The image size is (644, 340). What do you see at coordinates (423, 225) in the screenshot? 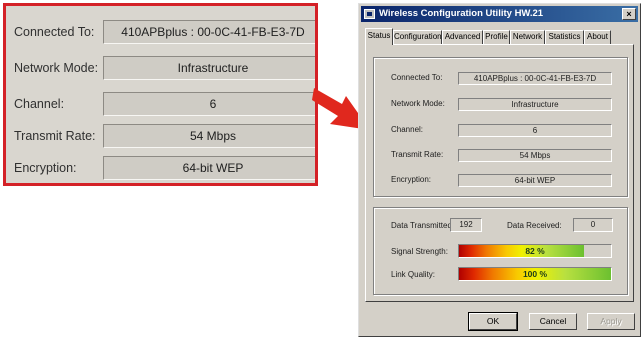
I see `data-transmitted-label: Data Transmitted:` at bounding box center [423, 225].